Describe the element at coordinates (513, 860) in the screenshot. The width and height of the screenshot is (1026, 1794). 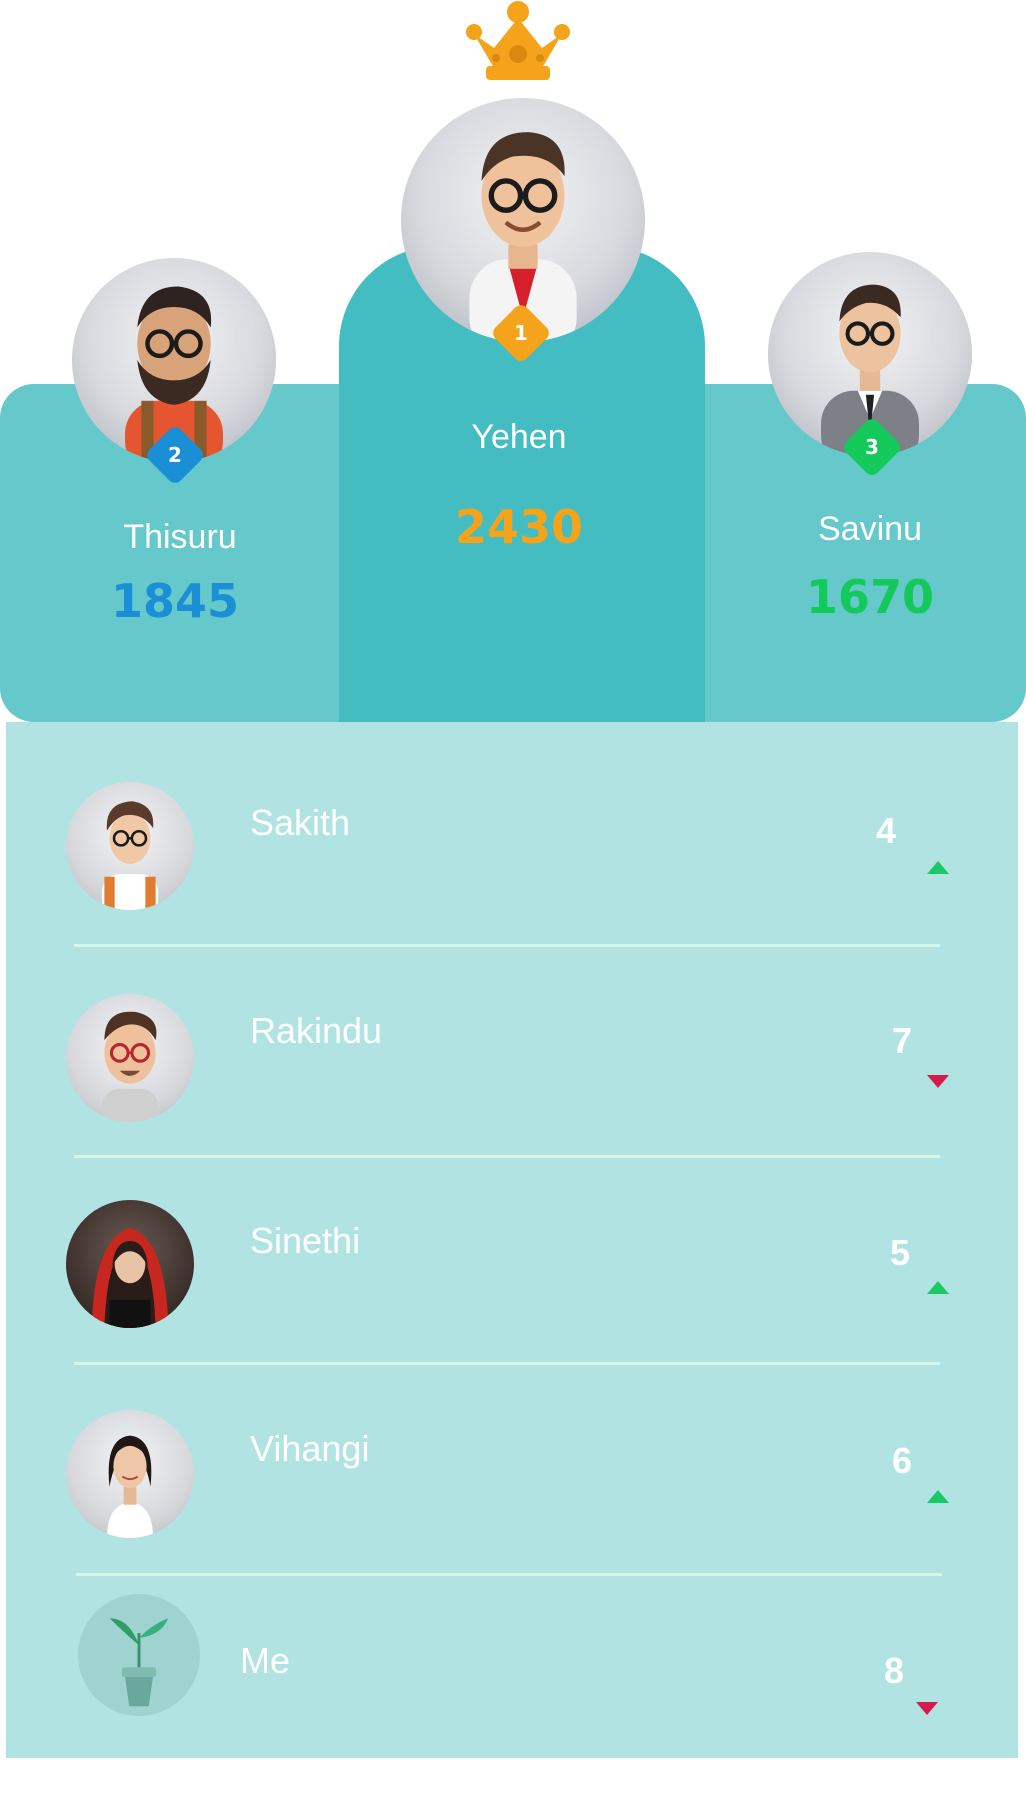
I see `list-item: Sakith 4` at that location.